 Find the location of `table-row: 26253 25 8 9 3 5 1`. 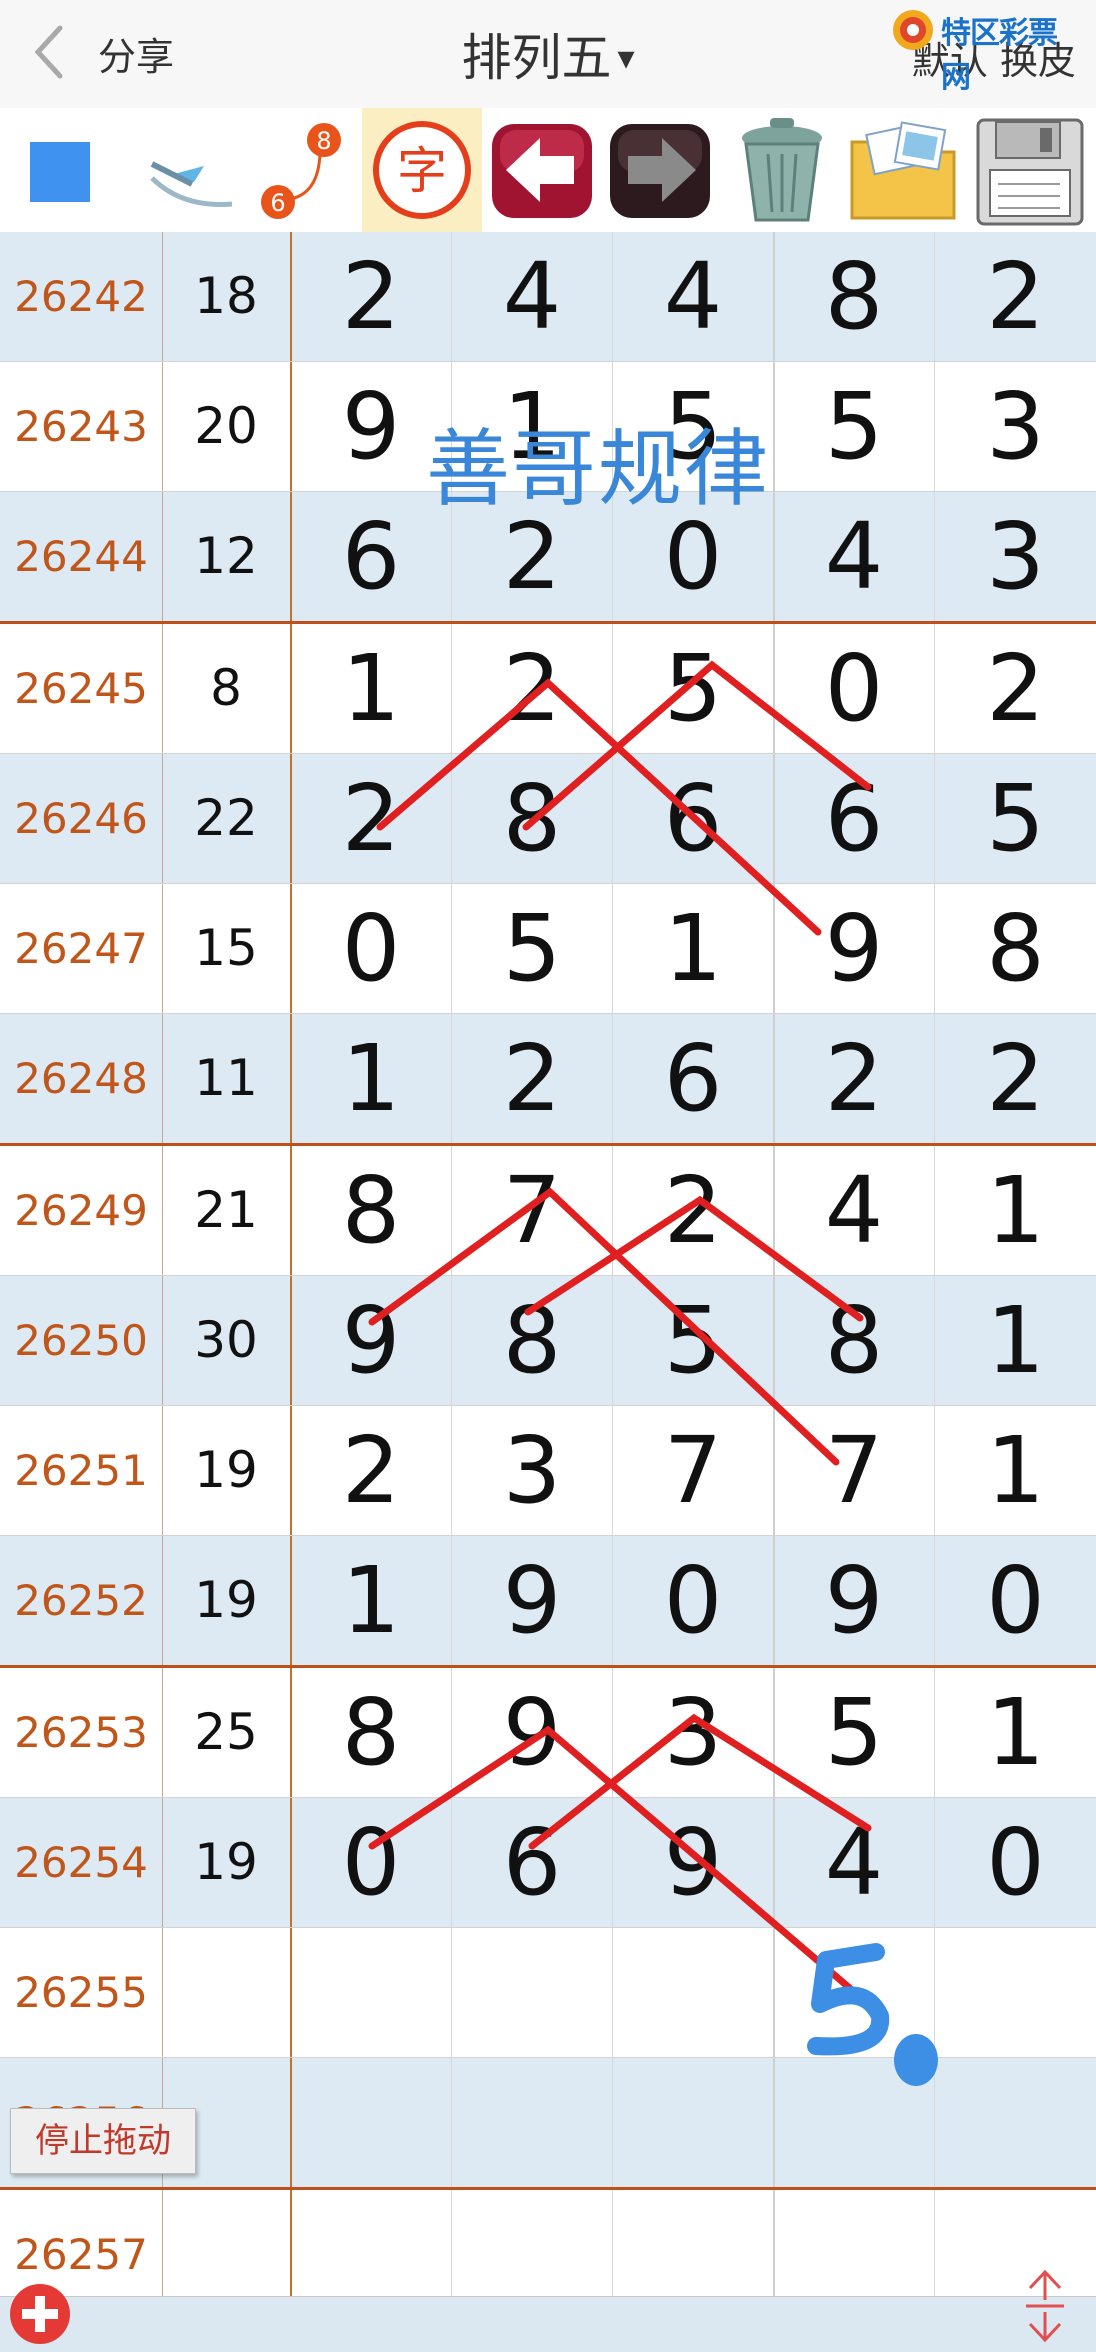

table-row: 26253 25 8 9 3 5 1 is located at coordinates (548, 1733).